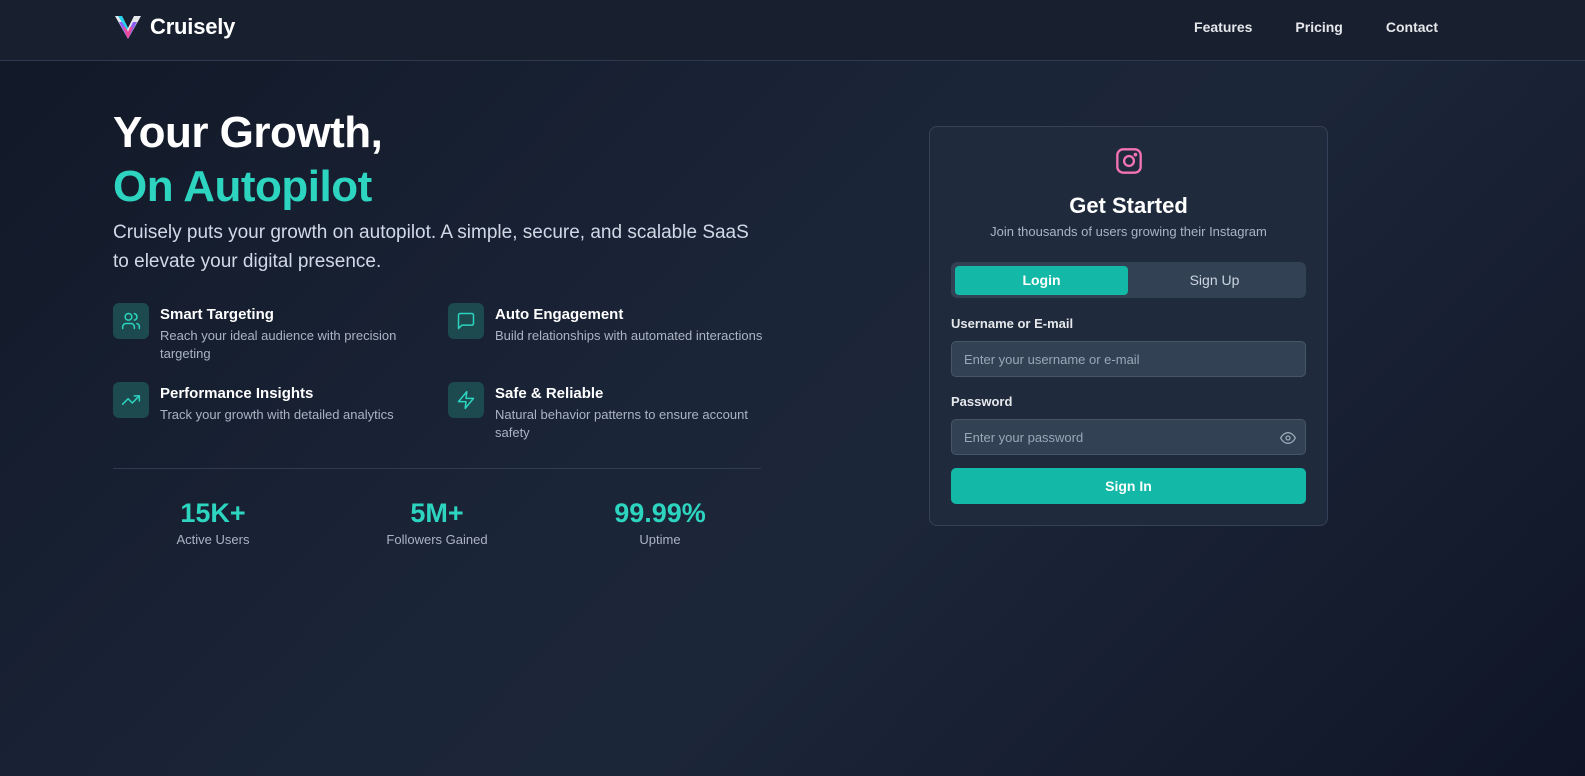 Image resolution: width=1585 pixels, height=776 pixels. I want to click on stat-label: Uptime, so click(660, 539).